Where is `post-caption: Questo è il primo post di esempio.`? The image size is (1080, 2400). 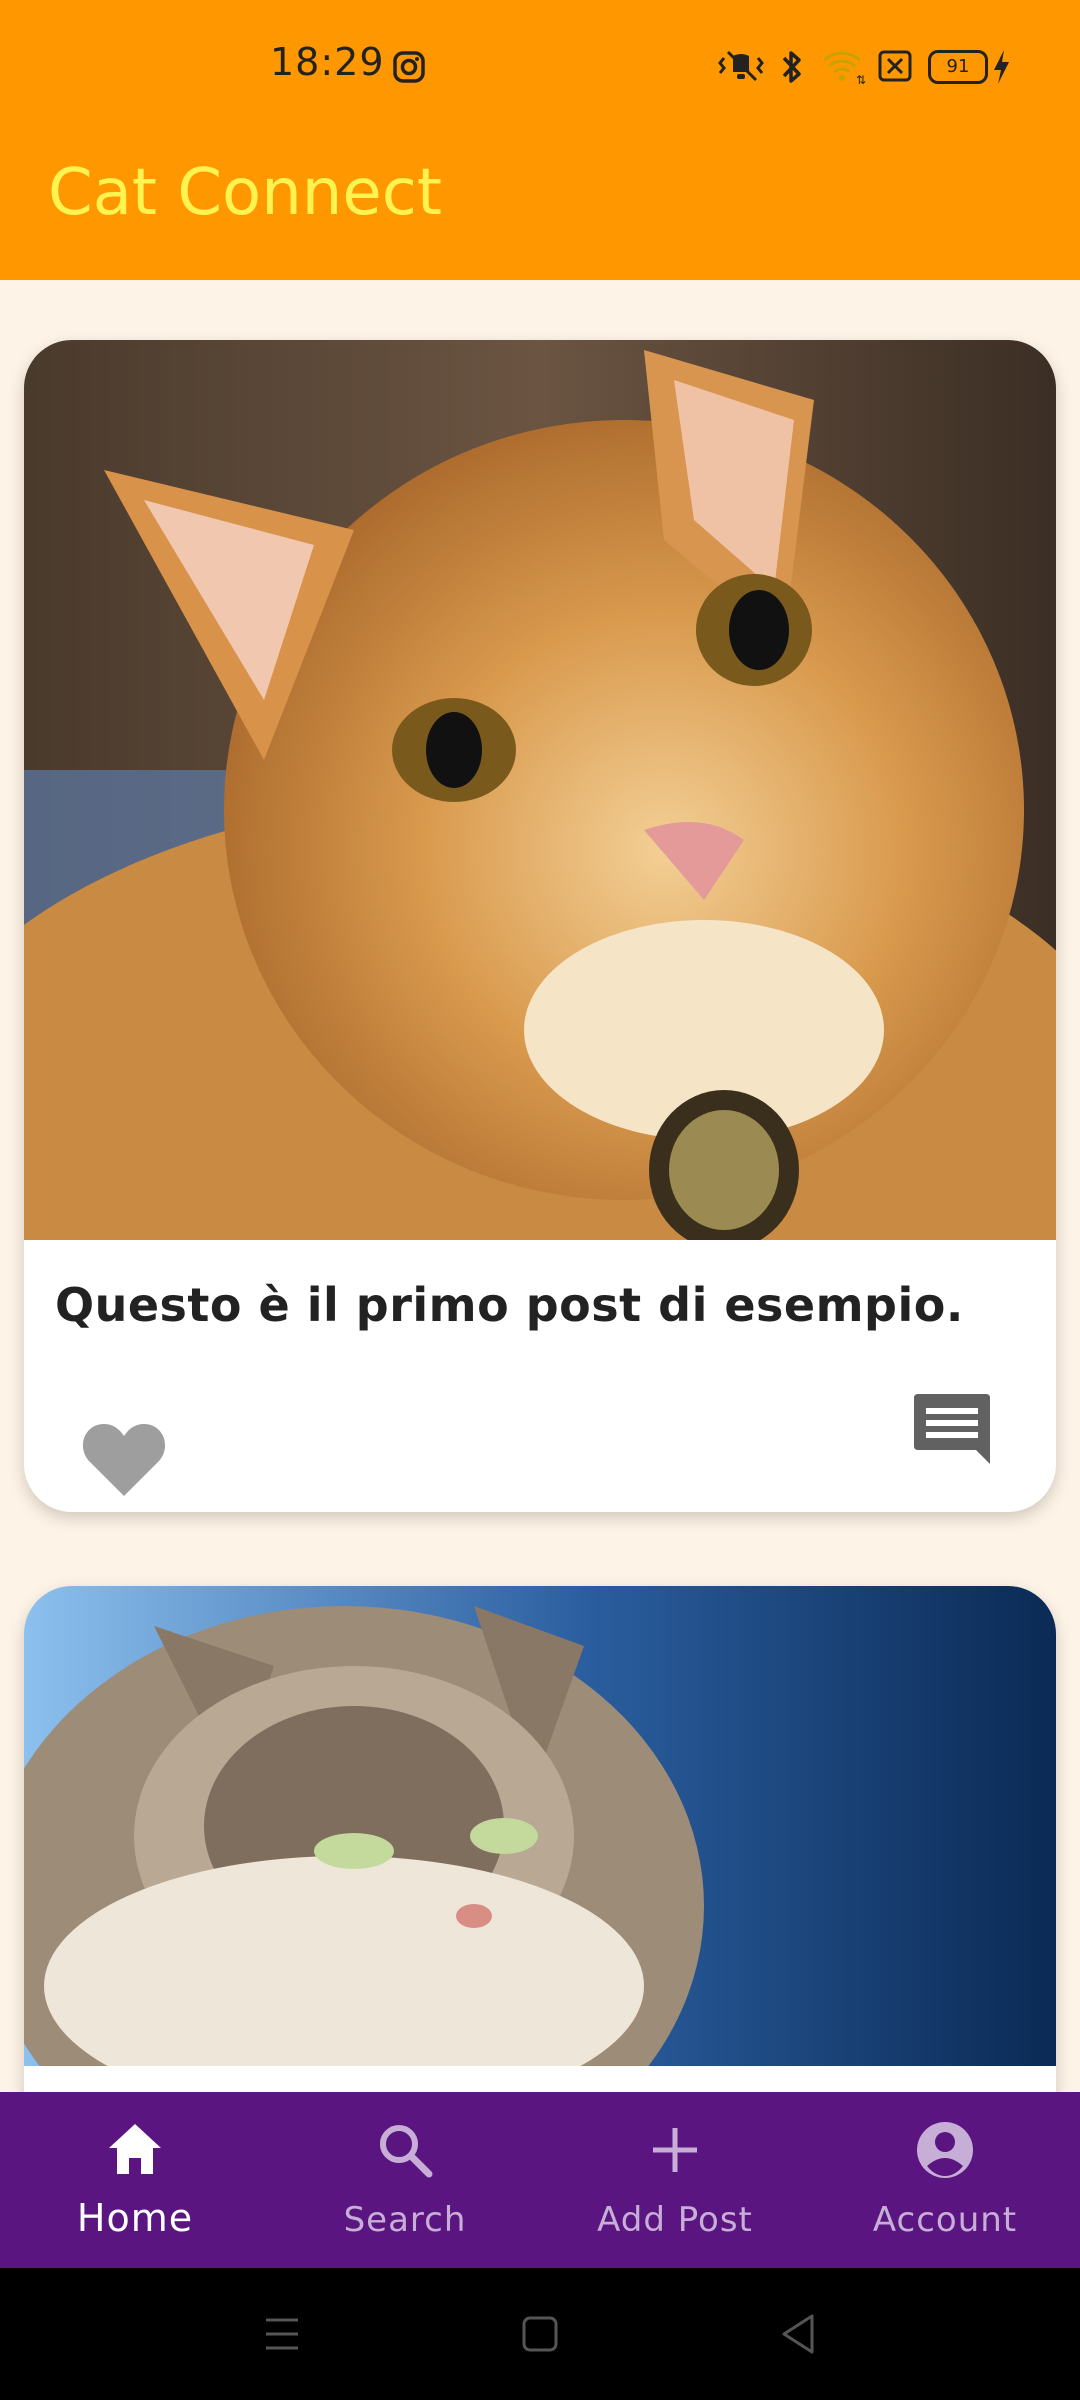
post-caption: Questo è il primo post di esempio. is located at coordinates (509, 1305).